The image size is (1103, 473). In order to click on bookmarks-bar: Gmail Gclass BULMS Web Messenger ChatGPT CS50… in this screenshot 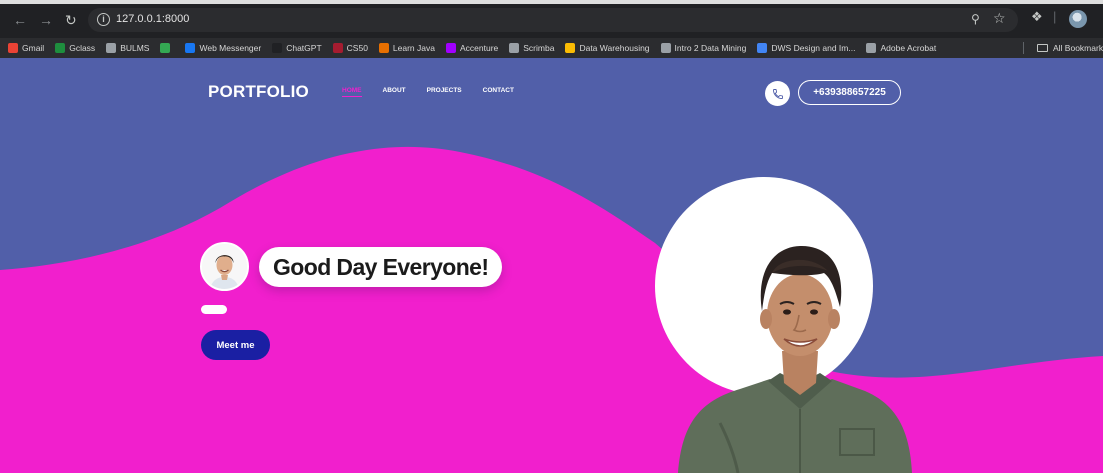, I will do `click(551, 48)`.